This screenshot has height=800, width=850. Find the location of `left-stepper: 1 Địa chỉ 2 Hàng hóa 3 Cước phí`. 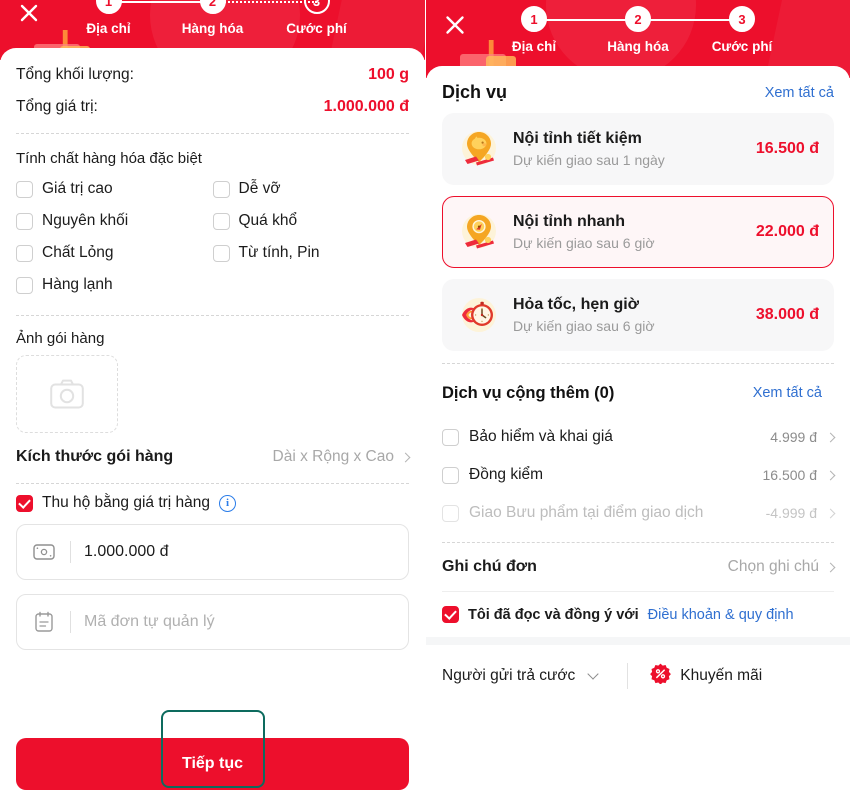

left-stepper: 1 Địa chỉ 2 Hàng hóa 3 Cước phí is located at coordinates (212, 18).